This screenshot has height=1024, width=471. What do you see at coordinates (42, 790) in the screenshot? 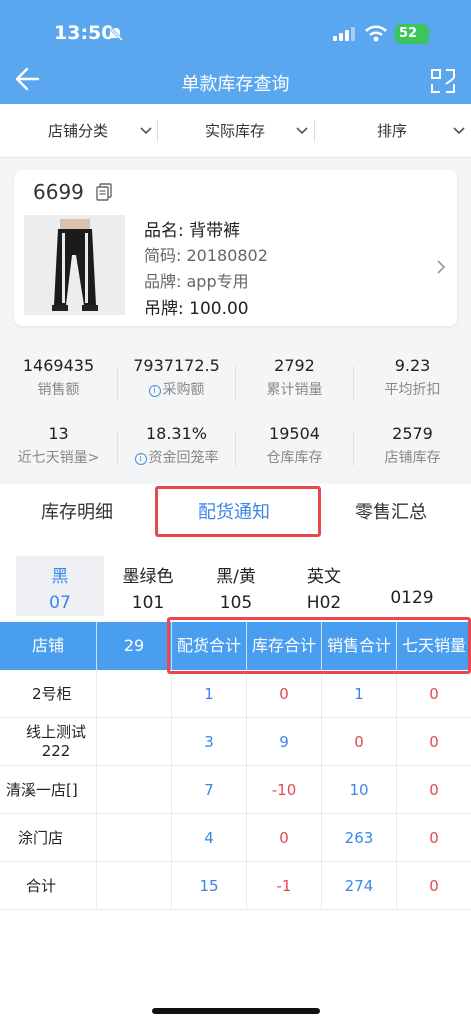
I see `row-store-name: 清溪一店[]` at bounding box center [42, 790].